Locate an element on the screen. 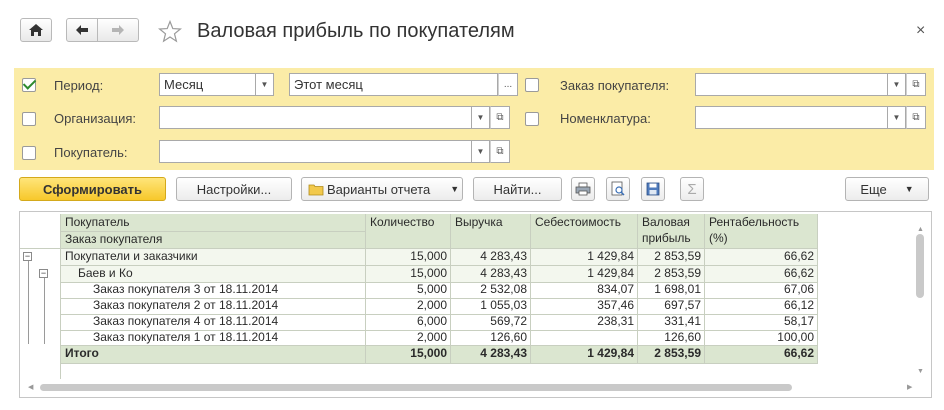 Image resolution: width=944 pixels, height=410 pixels. header-cost: Себестоимость is located at coordinates (578, 222).